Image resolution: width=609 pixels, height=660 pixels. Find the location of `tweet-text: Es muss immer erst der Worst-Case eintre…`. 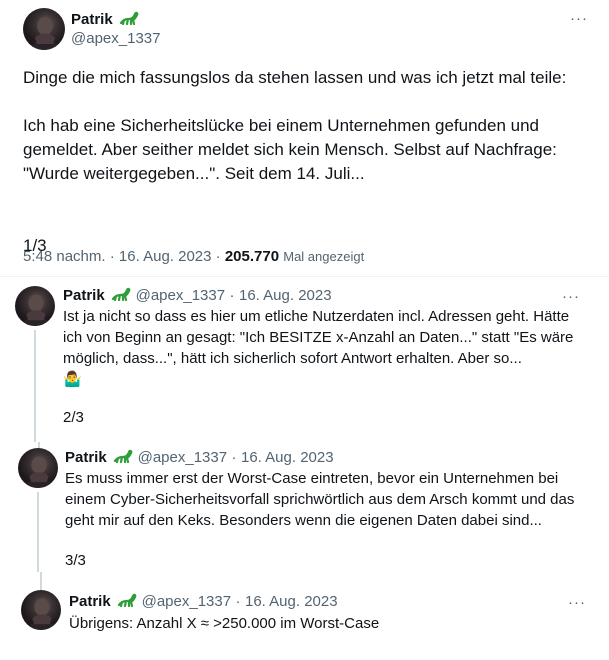

tweet-text: Es muss immer erst der Worst-Case eintre… is located at coordinates (322, 499).